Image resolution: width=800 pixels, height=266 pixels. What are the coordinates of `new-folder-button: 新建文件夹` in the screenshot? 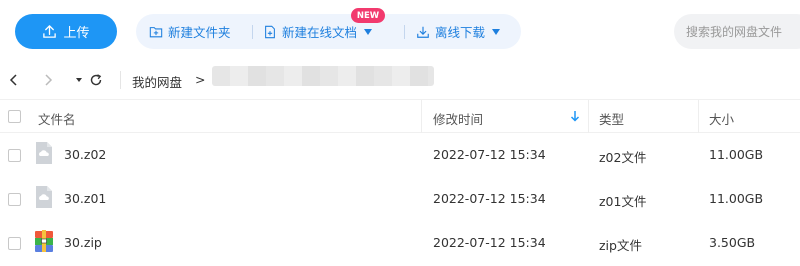 It's located at (190, 31).